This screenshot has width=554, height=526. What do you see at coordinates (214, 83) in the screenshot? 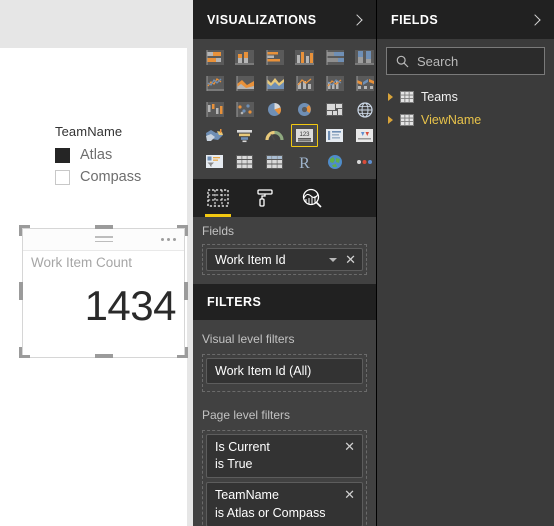
I see `line-chart-icon` at bounding box center [214, 83].